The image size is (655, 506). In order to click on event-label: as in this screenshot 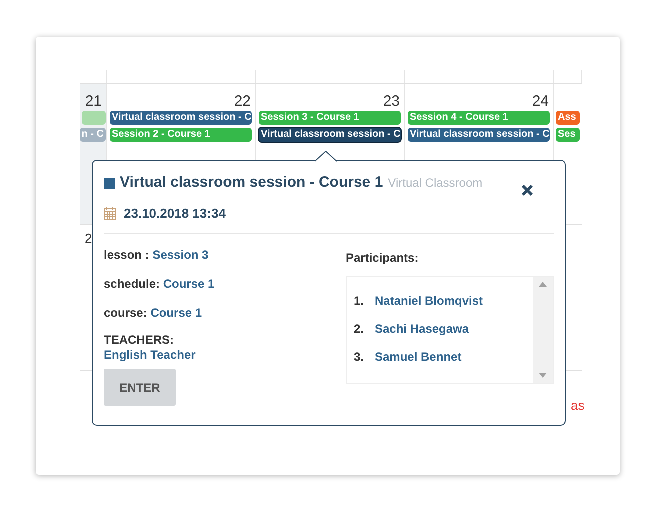, I will do `click(578, 406)`.